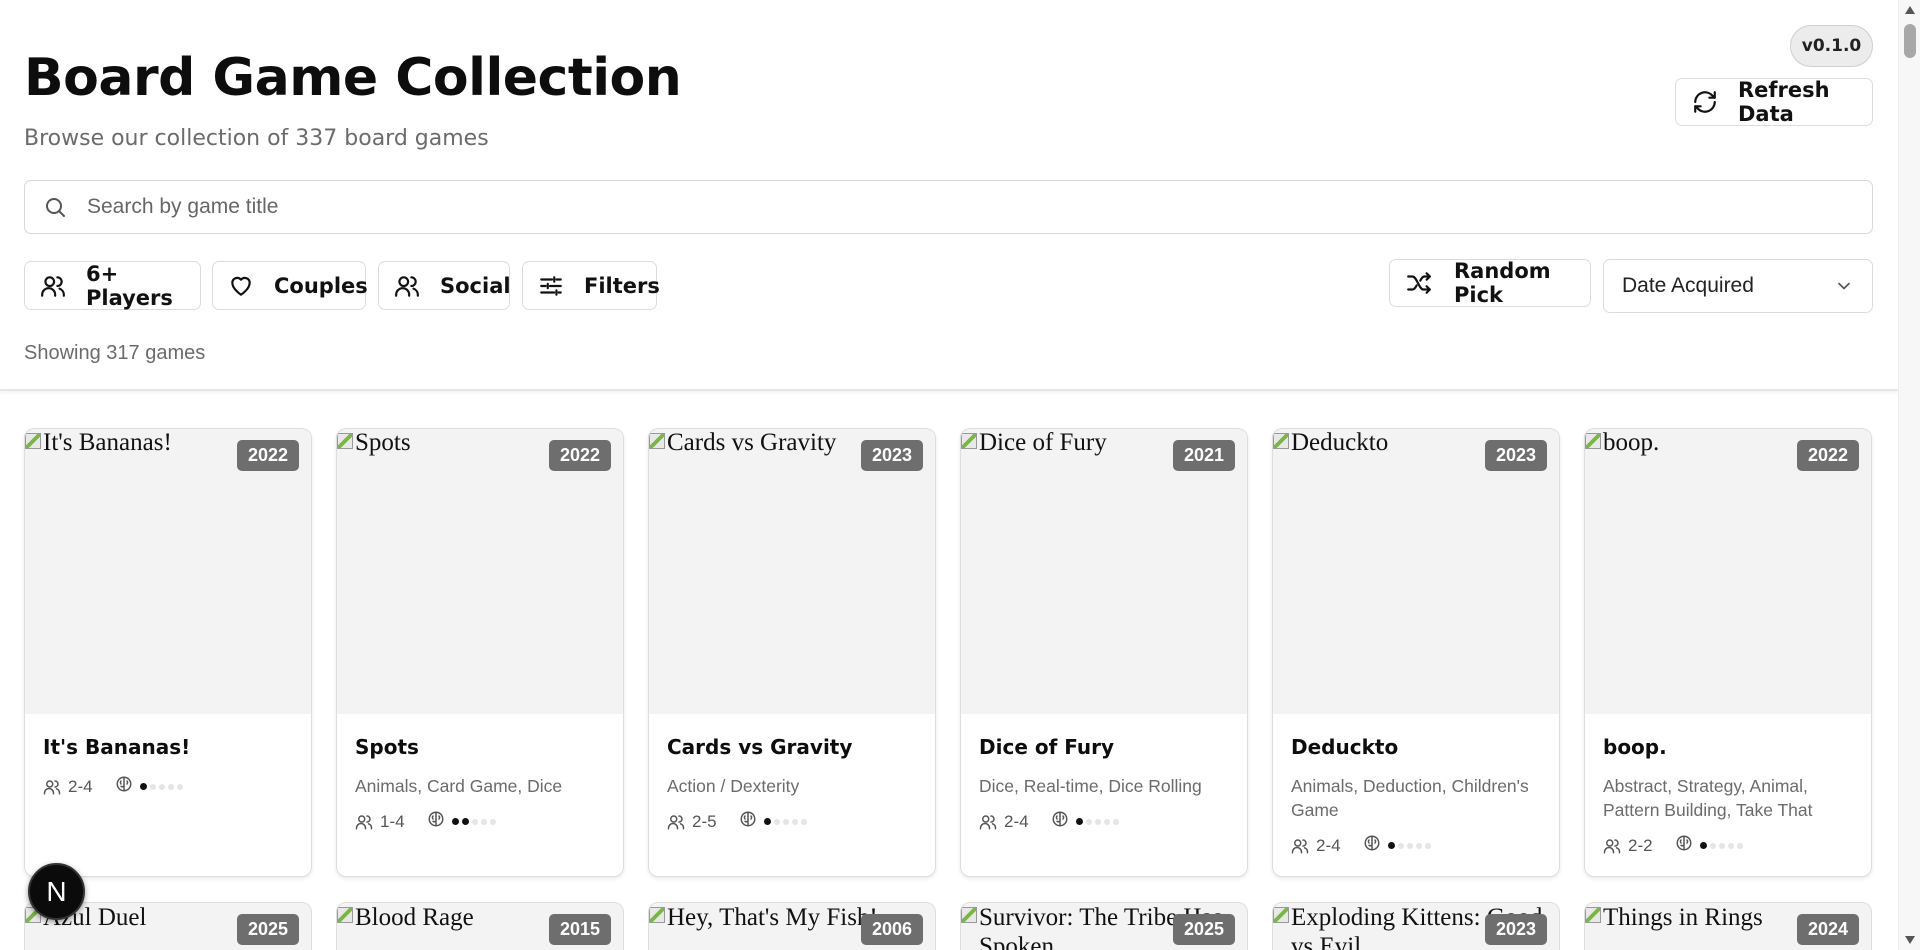 This screenshot has width=1920, height=950. What do you see at coordinates (1043, 442) in the screenshot?
I see `game-image-alt-text: Dice of Fury` at bounding box center [1043, 442].